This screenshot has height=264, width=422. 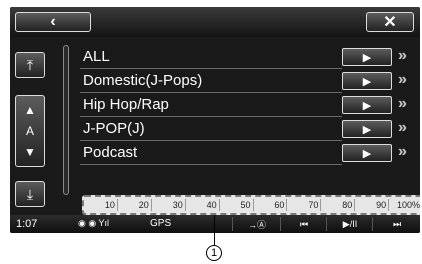 What do you see at coordinates (135, 205) in the screenshot?
I see `scale-tick: 20` at bounding box center [135, 205].